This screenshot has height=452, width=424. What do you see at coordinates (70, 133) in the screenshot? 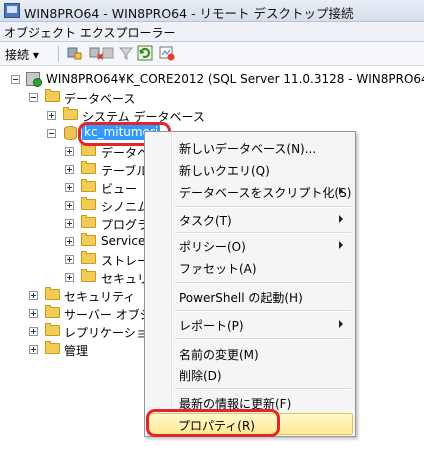
I see `database-icon` at bounding box center [70, 133].